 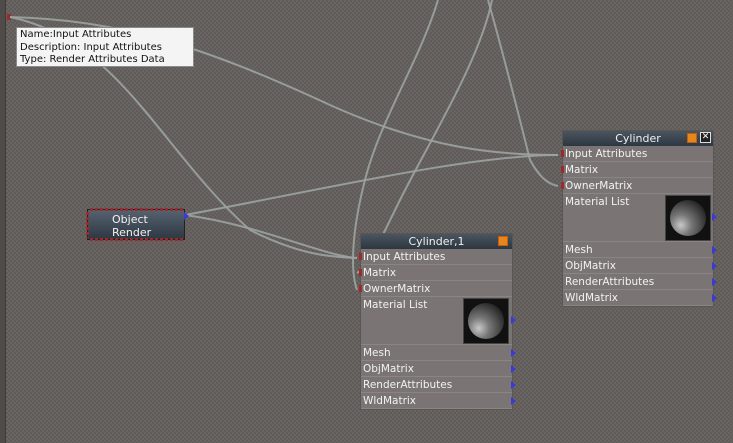 What do you see at coordinates (91, 47) in the screenshot?
I see `tooltip-description: Description: Input Attributes` at bounding box center [91, 47].